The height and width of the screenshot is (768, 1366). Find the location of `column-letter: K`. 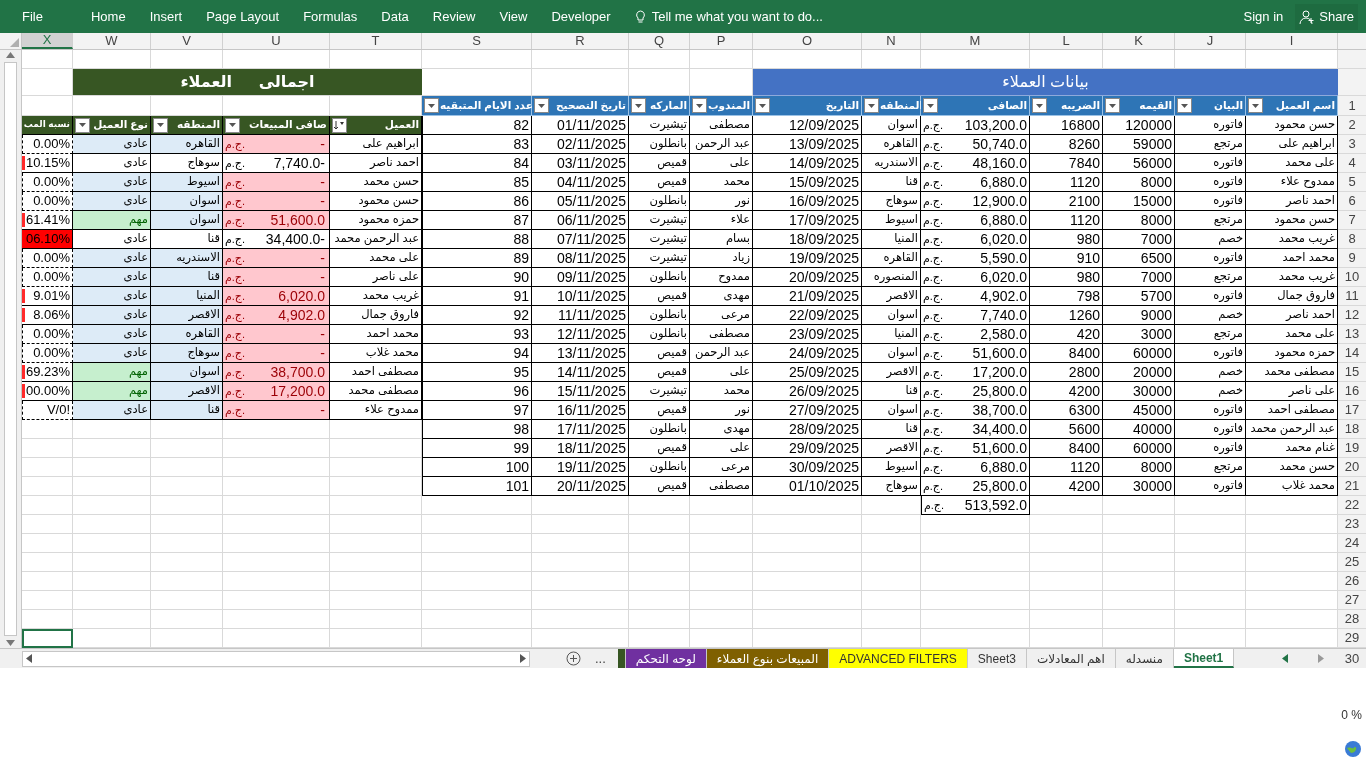

column-letter: K is located at coordinates (1139, 41).